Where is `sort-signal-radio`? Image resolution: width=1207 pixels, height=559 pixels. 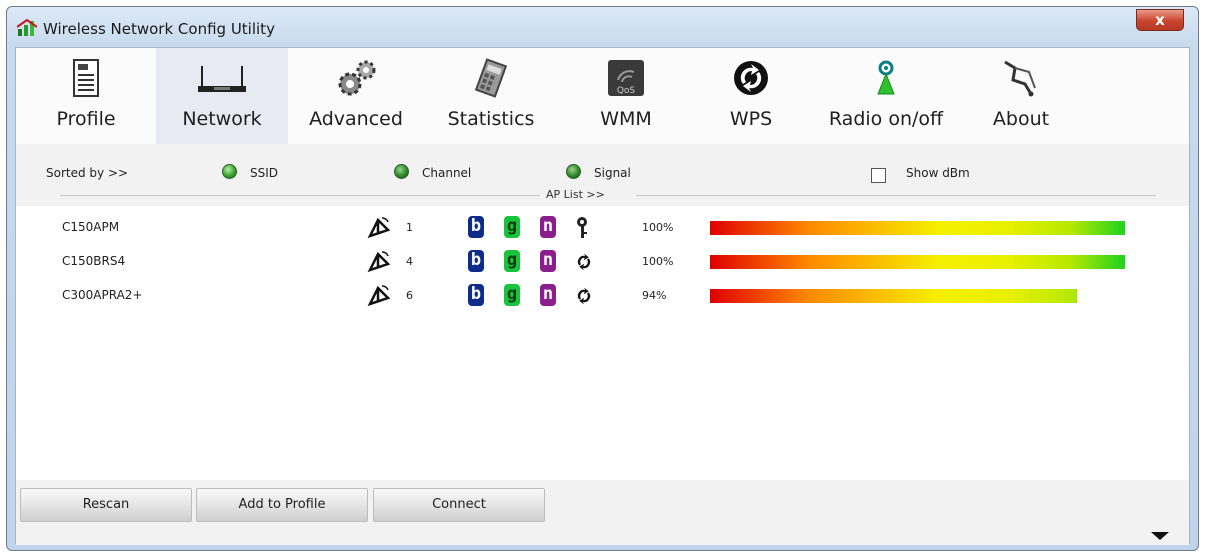 sort-signal-radio is located at coordinates (573, 171).